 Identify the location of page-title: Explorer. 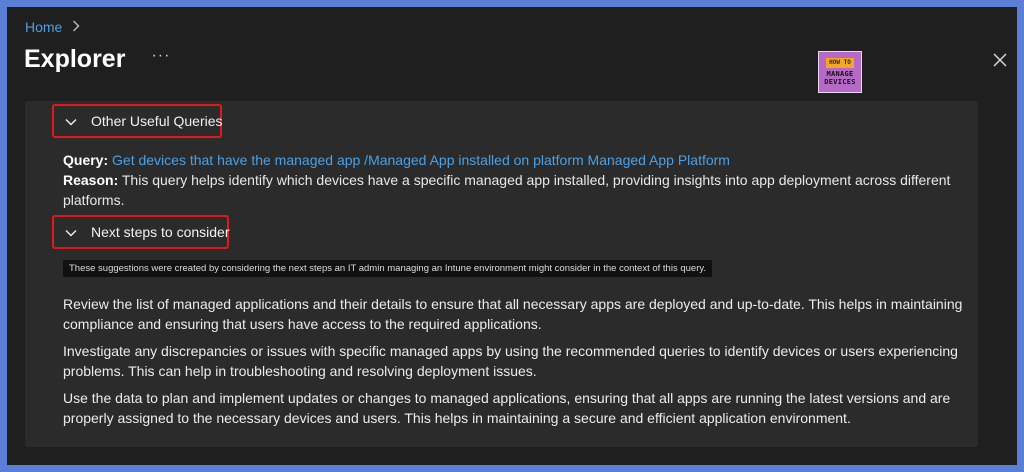
(75, 59).